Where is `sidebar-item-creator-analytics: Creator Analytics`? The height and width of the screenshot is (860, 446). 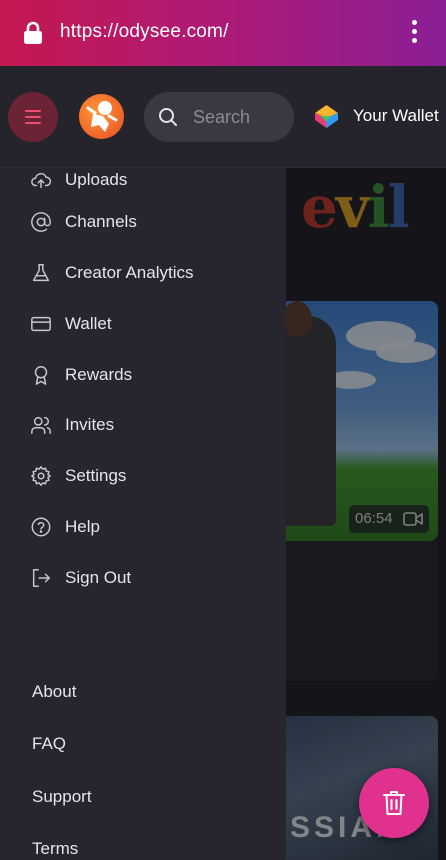
sidebar-item-creator-analytics: Creator Analytics is located at coordinates (143, 274).